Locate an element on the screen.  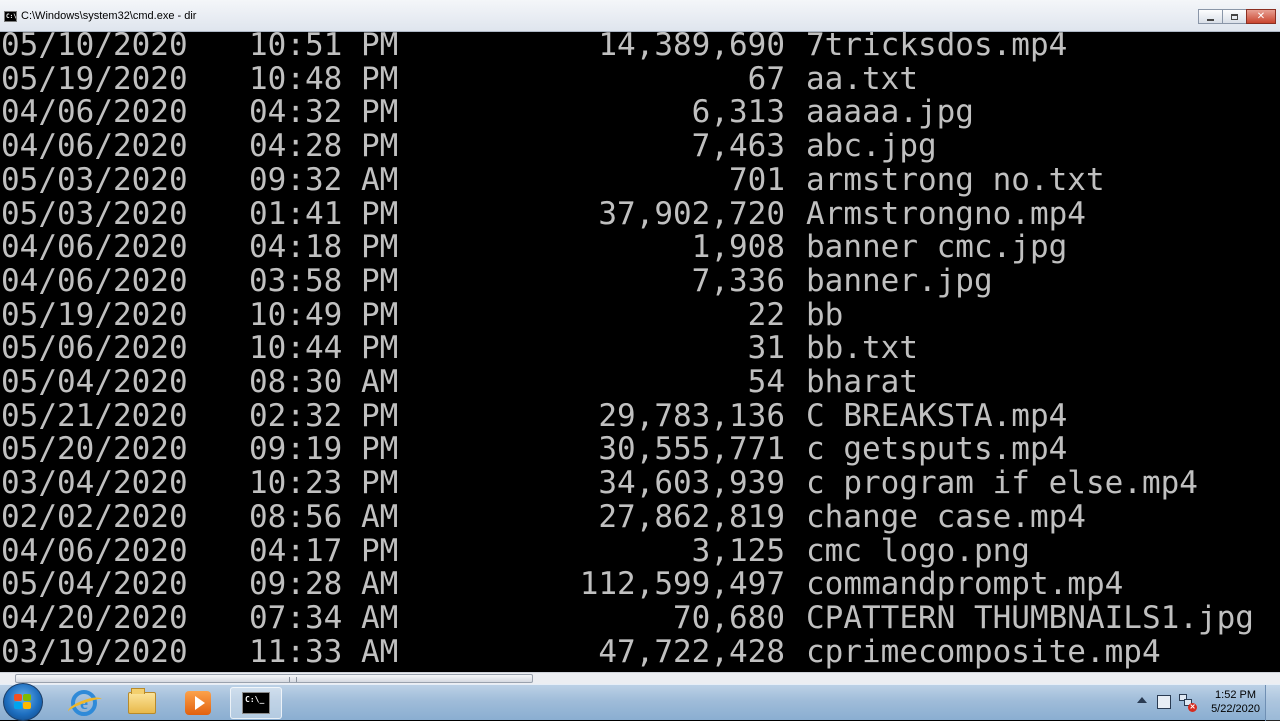
clock-time: 1:52 PM is located at coordinates (1236, 695).